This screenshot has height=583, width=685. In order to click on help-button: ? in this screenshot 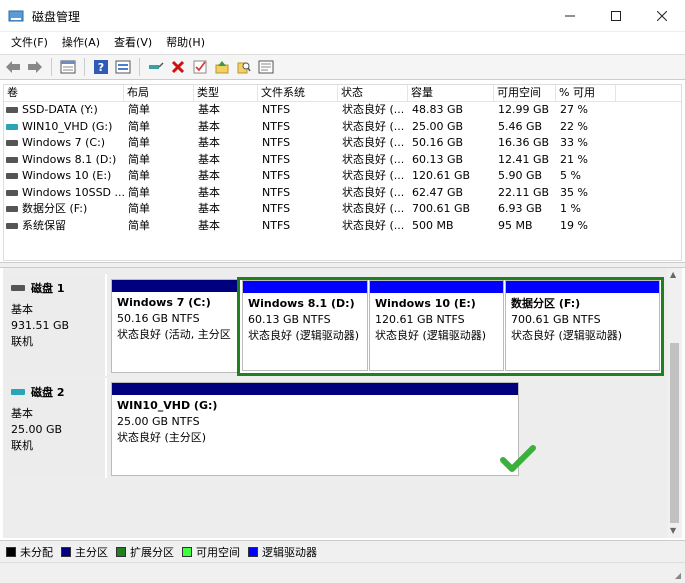, I will do `click(101, 67)`.